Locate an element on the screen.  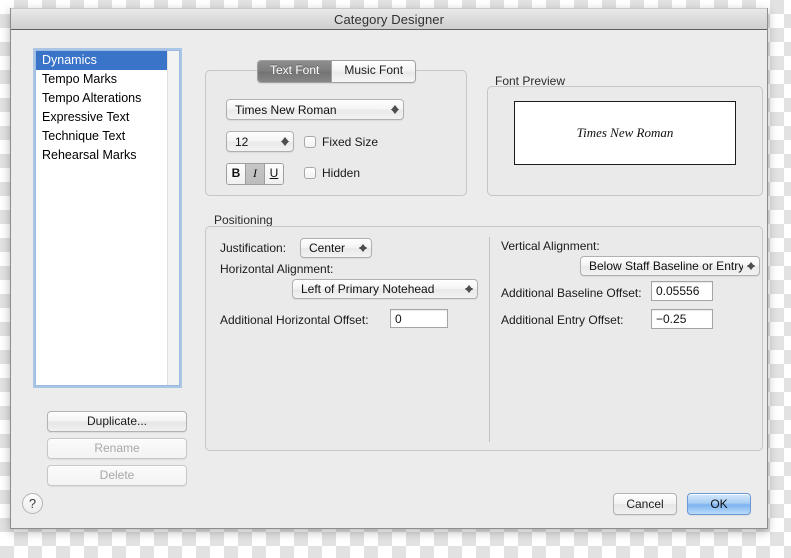
window-titlebar: Category Designer is located at coordinates (389, 19).